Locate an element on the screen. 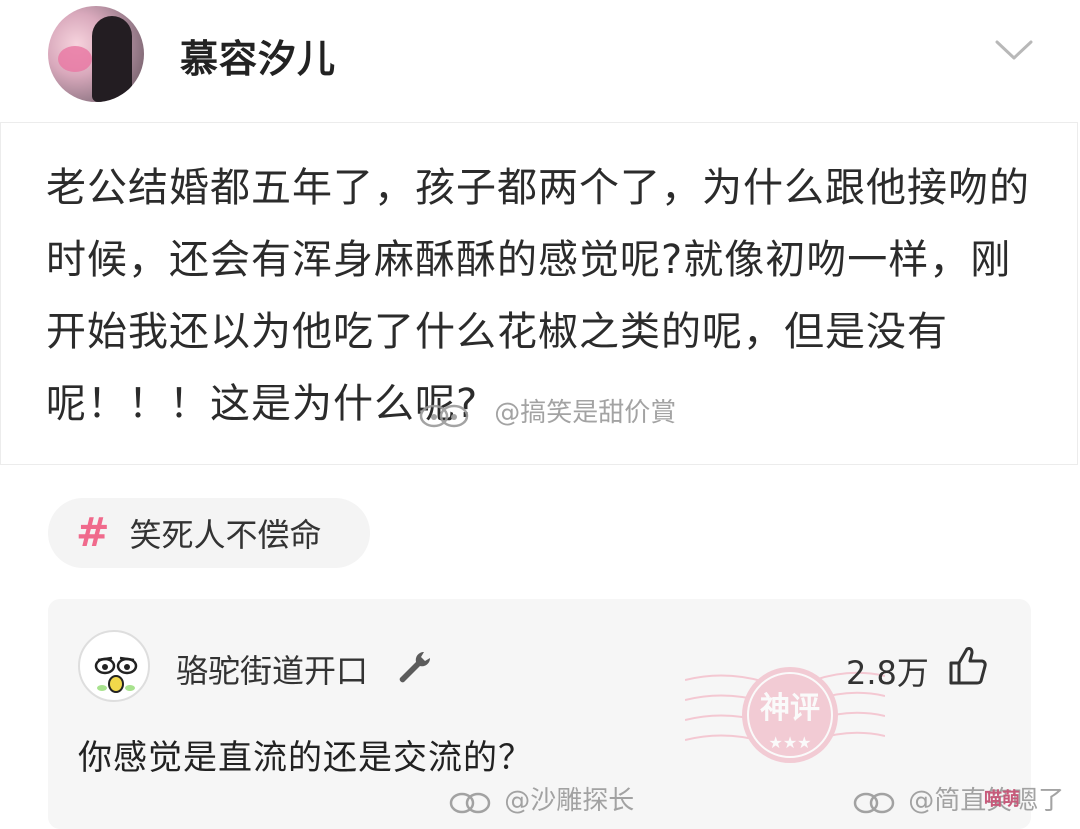 The width and height of the screenshot is (1080, 829). watermark-post: @搞笑是甜价賞 is located at coordinates (547, 410).